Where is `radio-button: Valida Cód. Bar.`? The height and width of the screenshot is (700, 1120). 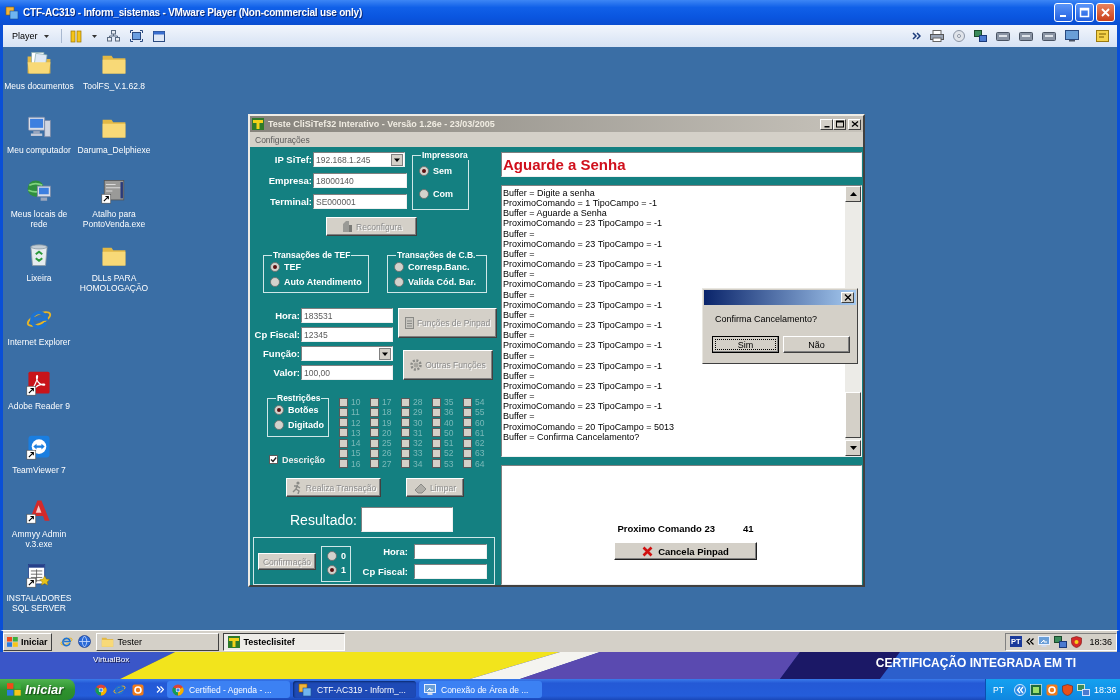 radio-button: Valida Cód. Bar. is located at coordinates (440, 282).